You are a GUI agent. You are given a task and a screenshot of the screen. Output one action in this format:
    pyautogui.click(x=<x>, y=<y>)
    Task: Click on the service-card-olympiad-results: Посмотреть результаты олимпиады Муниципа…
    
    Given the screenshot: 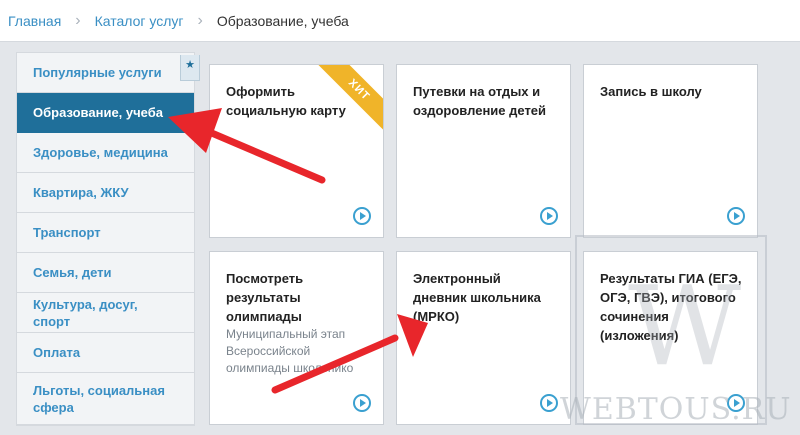 What is the action you would take?
    pyautogui.click(x=296, y=338)
    